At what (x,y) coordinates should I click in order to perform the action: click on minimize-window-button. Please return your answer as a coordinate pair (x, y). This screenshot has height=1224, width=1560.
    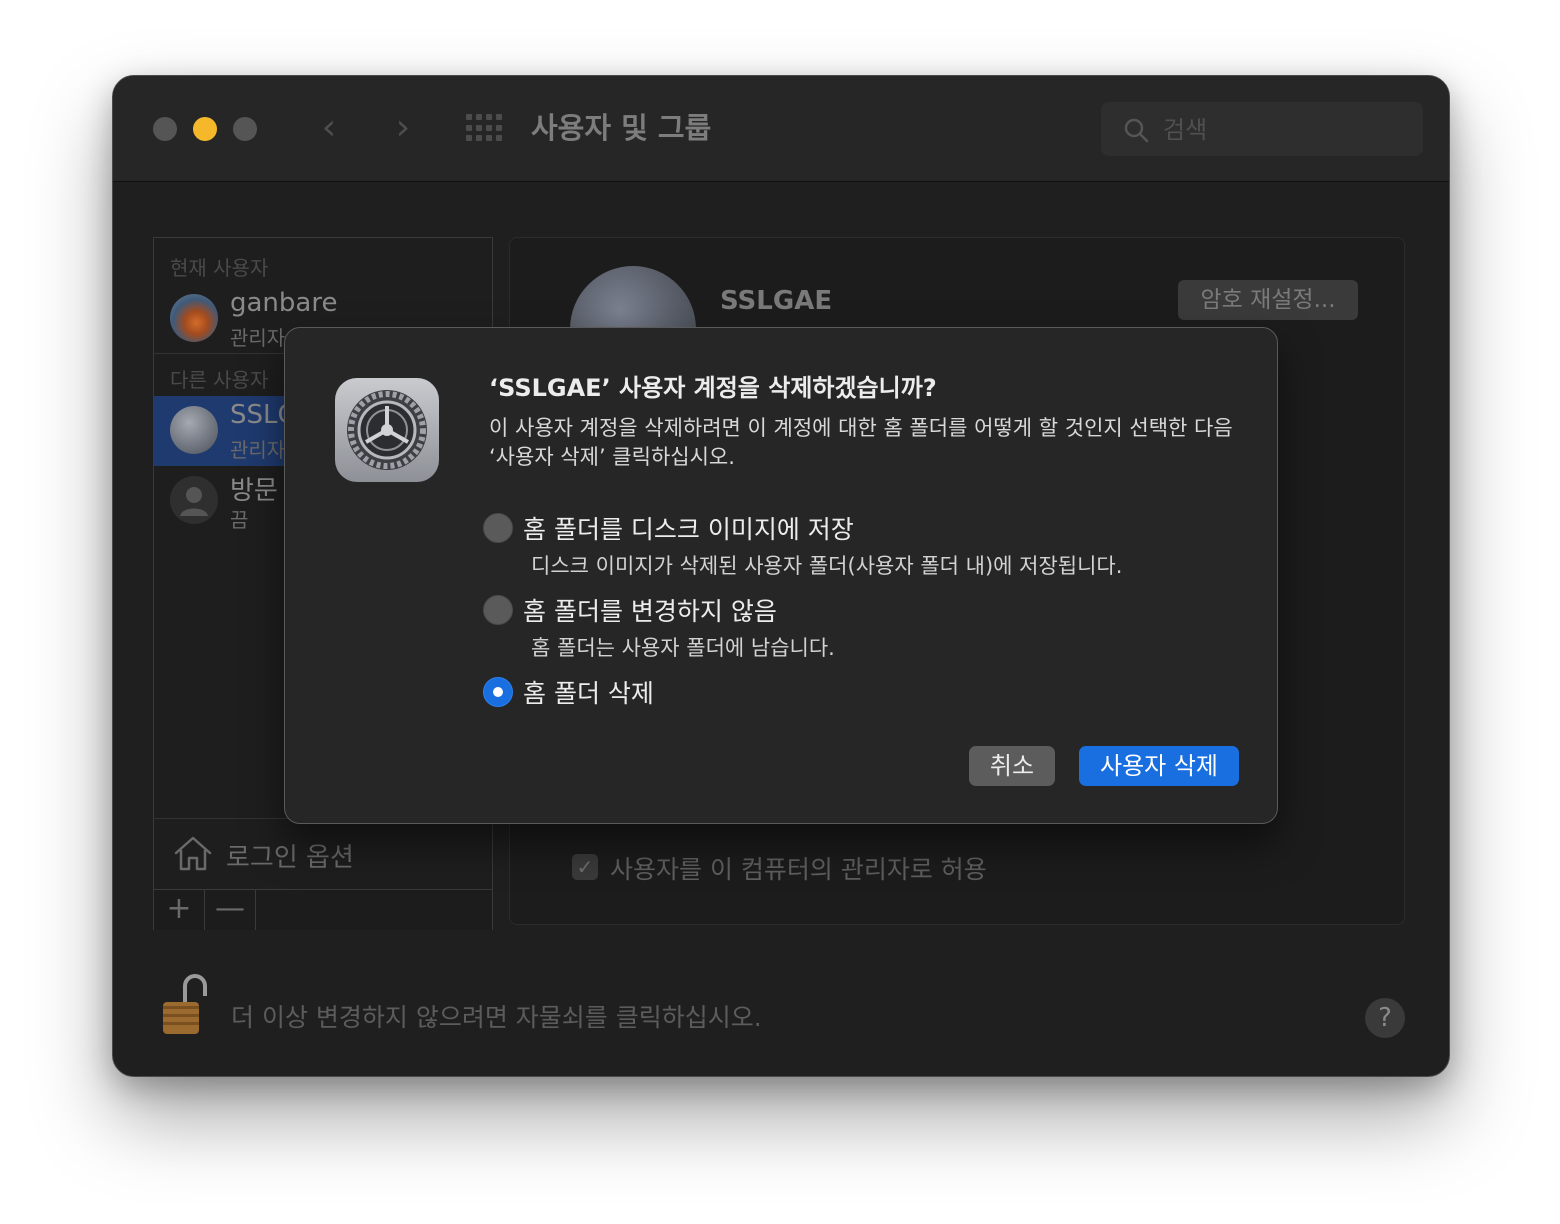
    Looking at the image, I should click on (205, 129).